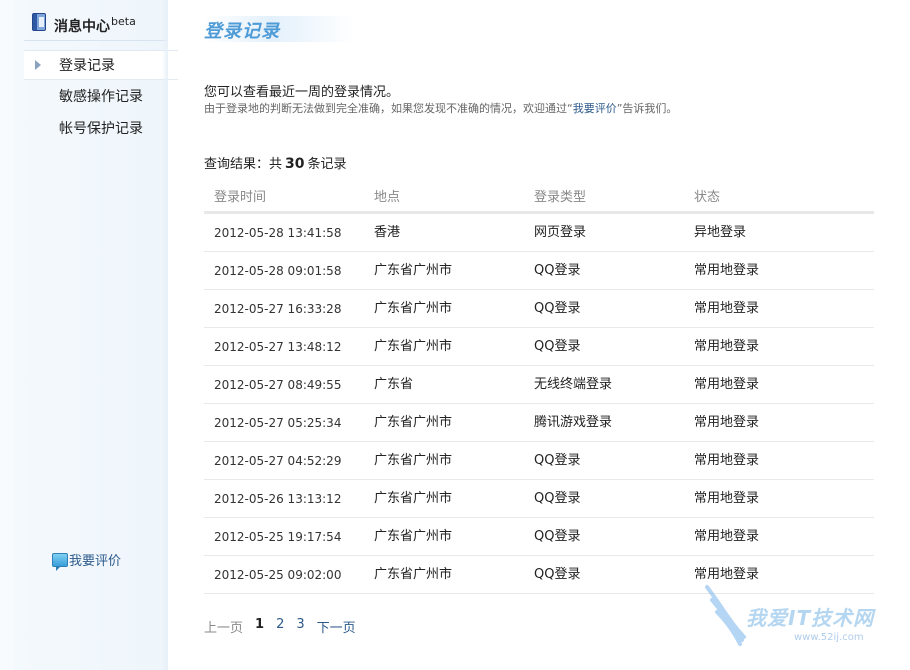  What do you see at coordinates (242, 31) in the screenshot?
I see `page-title: 登录记录` at bounding box center [242, 31].